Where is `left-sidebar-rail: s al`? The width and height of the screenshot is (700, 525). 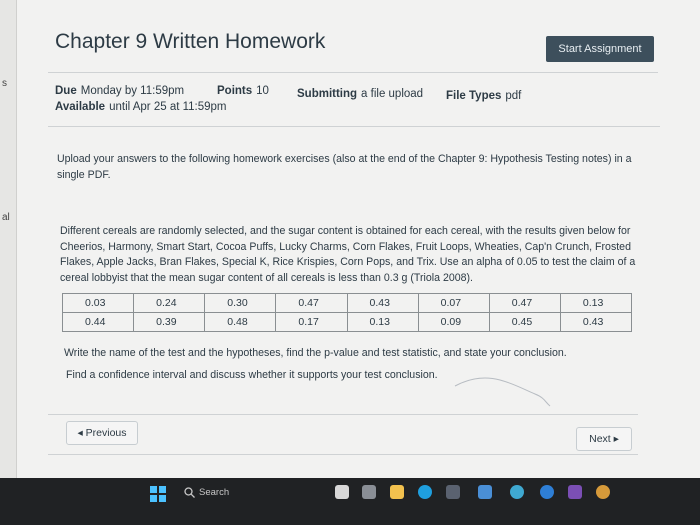
left-sidebar-rail: s al is located at coordinates (8, 239).